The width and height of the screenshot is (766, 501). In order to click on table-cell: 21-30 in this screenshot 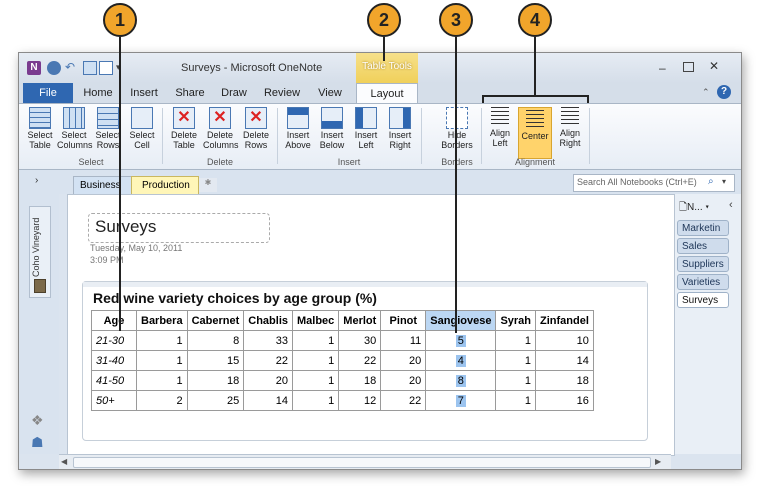, I will do `click(114, 340)`.